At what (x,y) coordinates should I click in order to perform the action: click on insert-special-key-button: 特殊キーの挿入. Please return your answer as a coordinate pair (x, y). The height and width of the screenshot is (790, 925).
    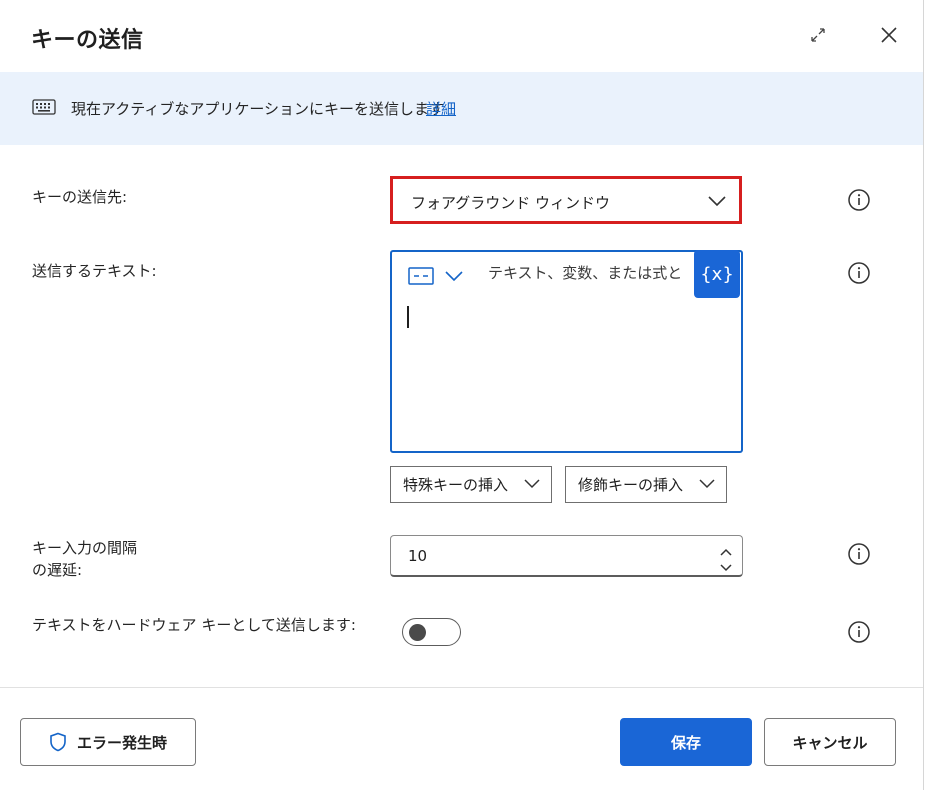
    Looking at the image, I should click on (471, 484).